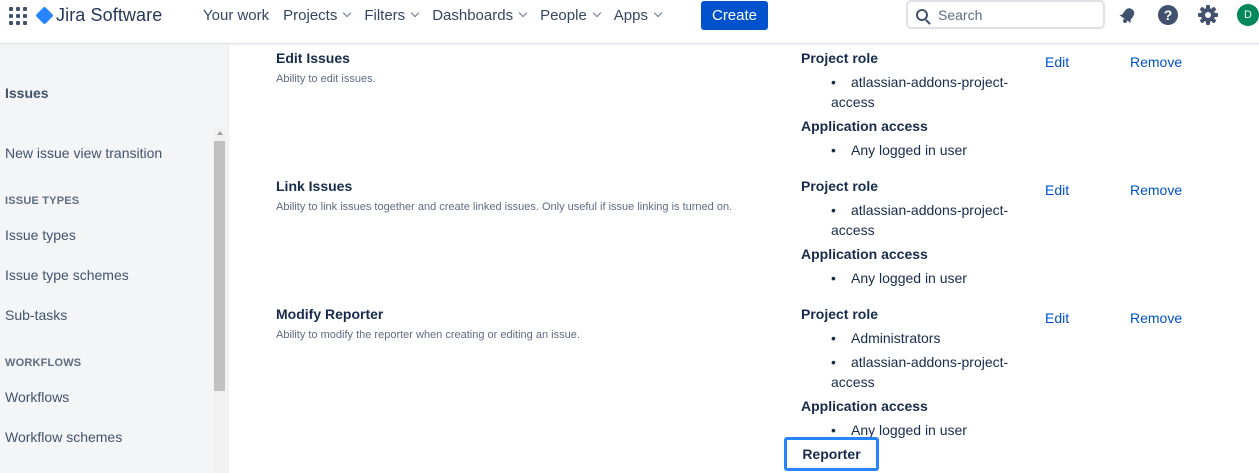 The width and height of the screenshot is (1259, 473). I want to click on permission-title: Link Issues, so click(314, 186).